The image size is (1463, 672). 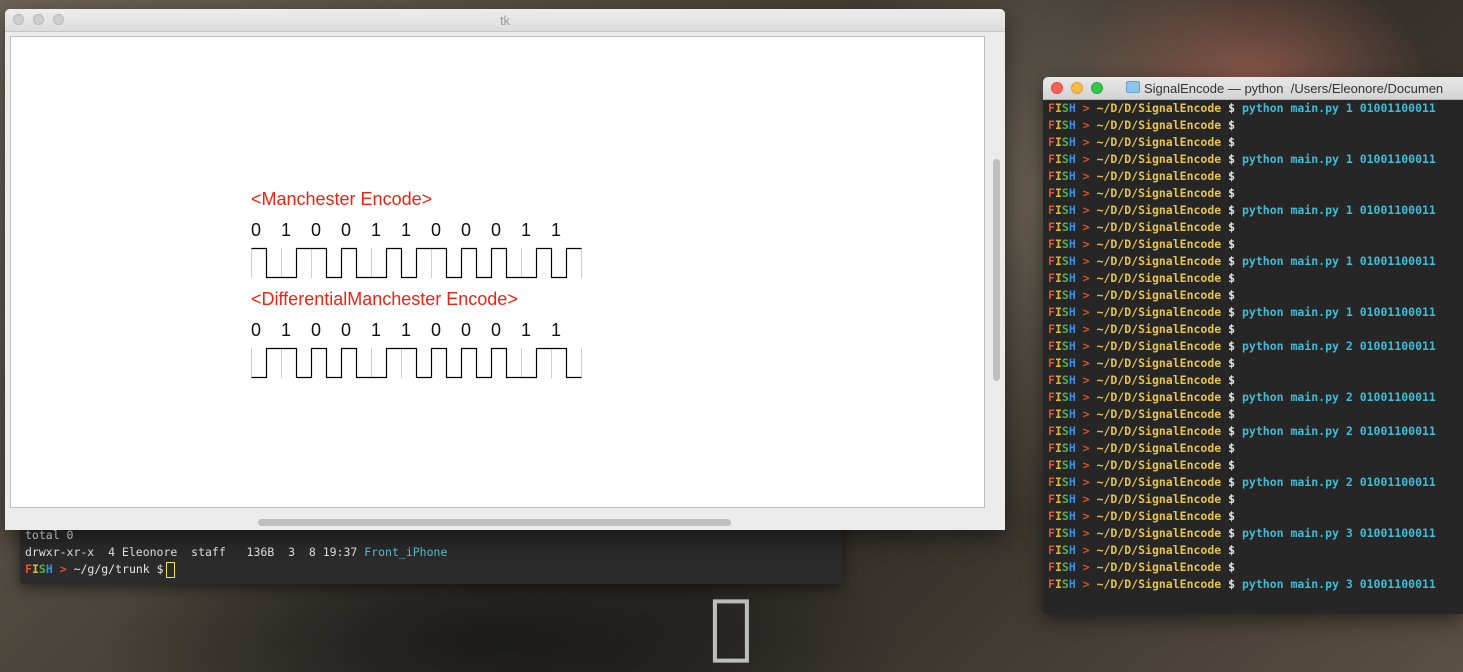 I want to click on vertical-scrollbar, so click(x=996, y=270).